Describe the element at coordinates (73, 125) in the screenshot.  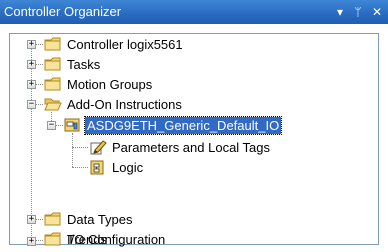
I see `aoi-icon` at that location.